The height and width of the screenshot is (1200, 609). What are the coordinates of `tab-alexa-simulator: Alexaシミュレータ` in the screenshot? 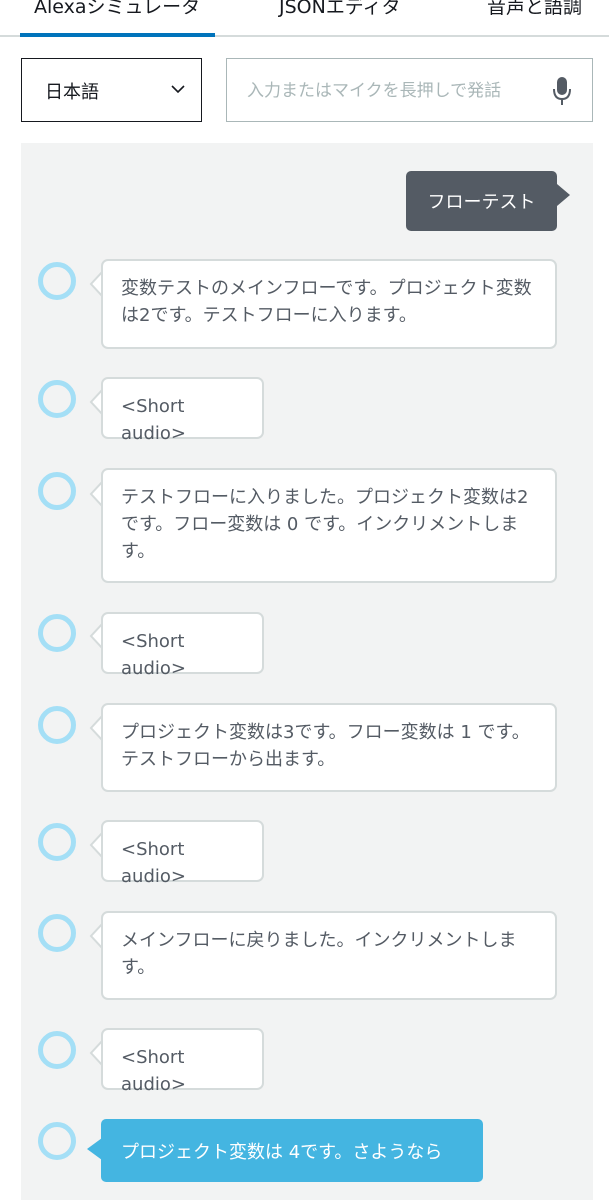 It's located at (117, 9).